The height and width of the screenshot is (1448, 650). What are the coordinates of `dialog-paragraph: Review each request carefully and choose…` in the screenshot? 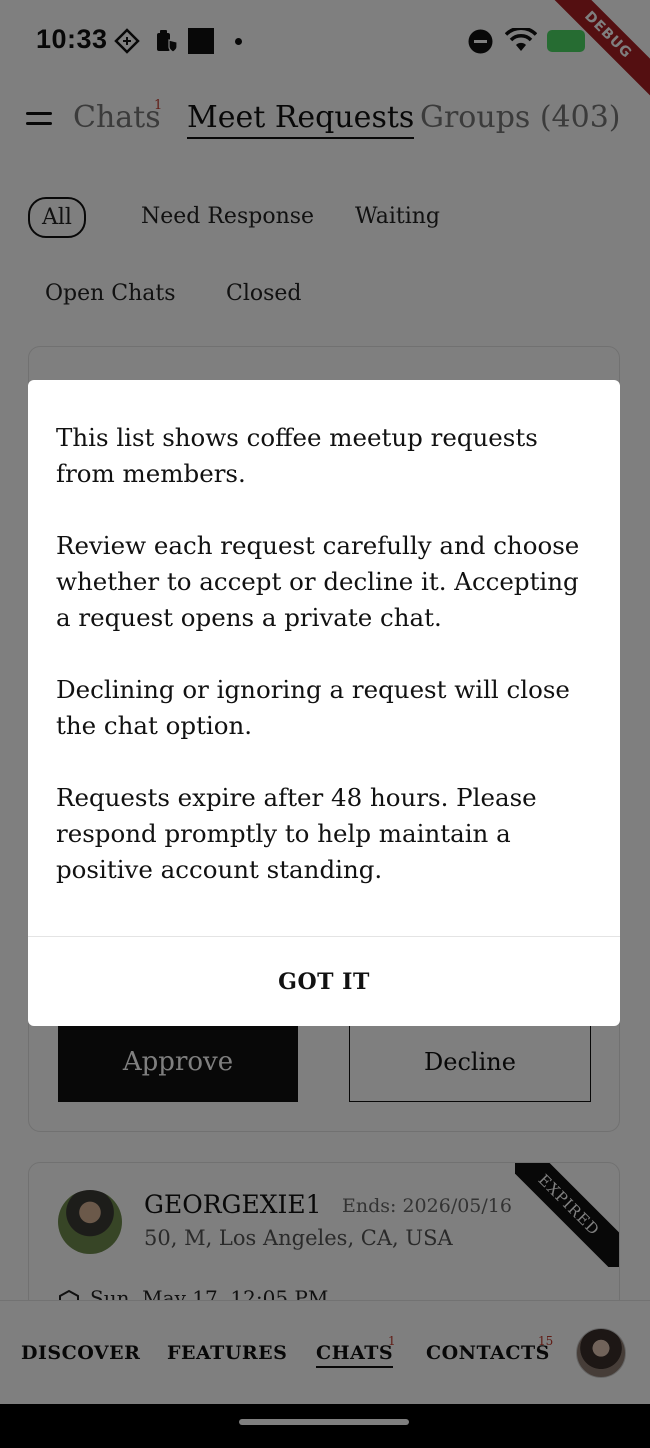 It's located at (318, 581).